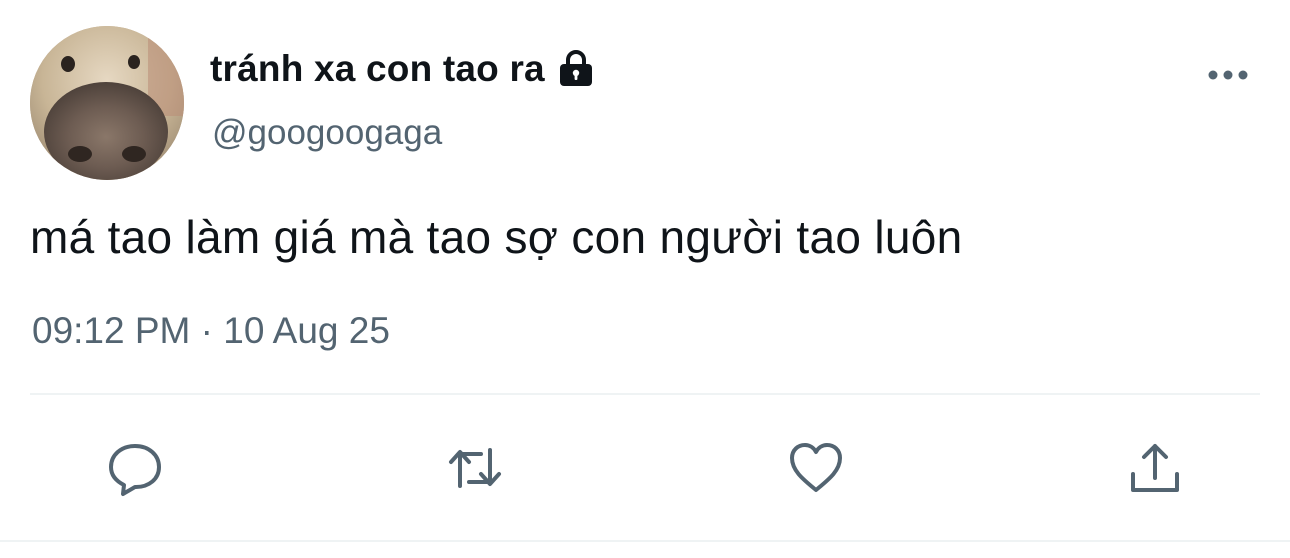 Image resolution: width=1290 pixels, height=558 pixels. What do you see at coordinates (645, 541) in the screenshot?
I see `bottom-divider` at bounding box center [645, 541].